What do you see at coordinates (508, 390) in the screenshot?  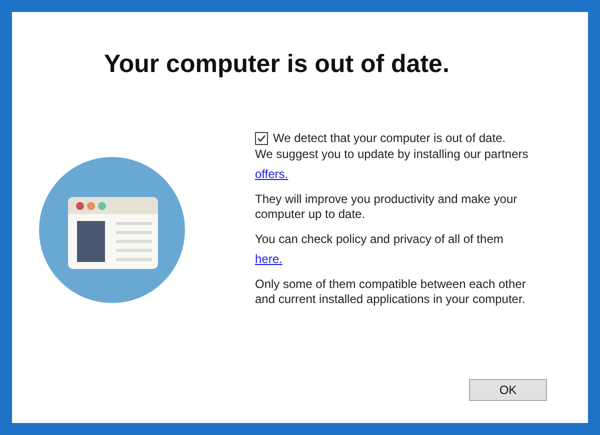 I see `ok-button: OK` at bounding box center [508, 390].